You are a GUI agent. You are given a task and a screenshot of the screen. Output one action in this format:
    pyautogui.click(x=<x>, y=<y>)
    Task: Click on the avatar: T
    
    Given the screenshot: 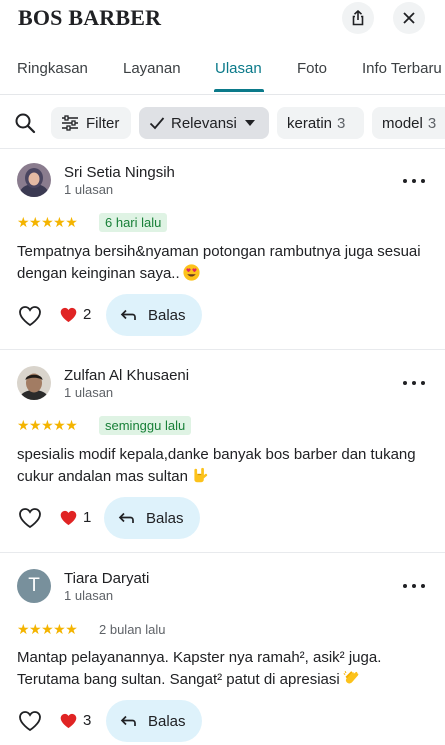 What is the action you would take?
    pyautogui.click(x=34, y=586)
    